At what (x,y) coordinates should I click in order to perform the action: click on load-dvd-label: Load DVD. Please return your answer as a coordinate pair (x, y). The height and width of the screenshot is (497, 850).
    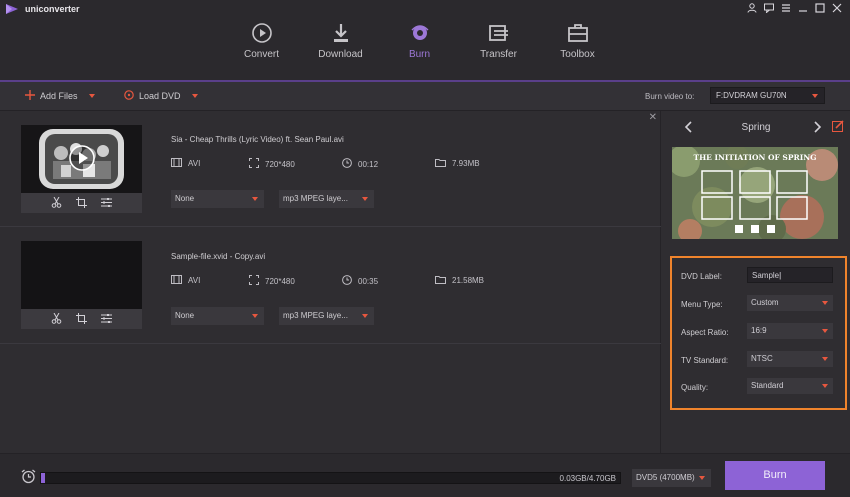
    Looking at the image, I should click on (160, 96).